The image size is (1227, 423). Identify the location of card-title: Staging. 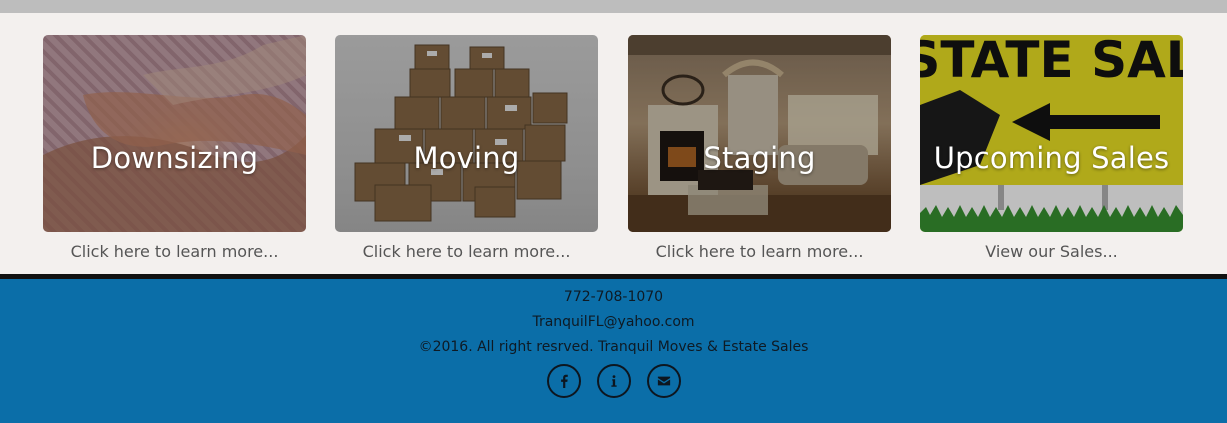
(759, 158).